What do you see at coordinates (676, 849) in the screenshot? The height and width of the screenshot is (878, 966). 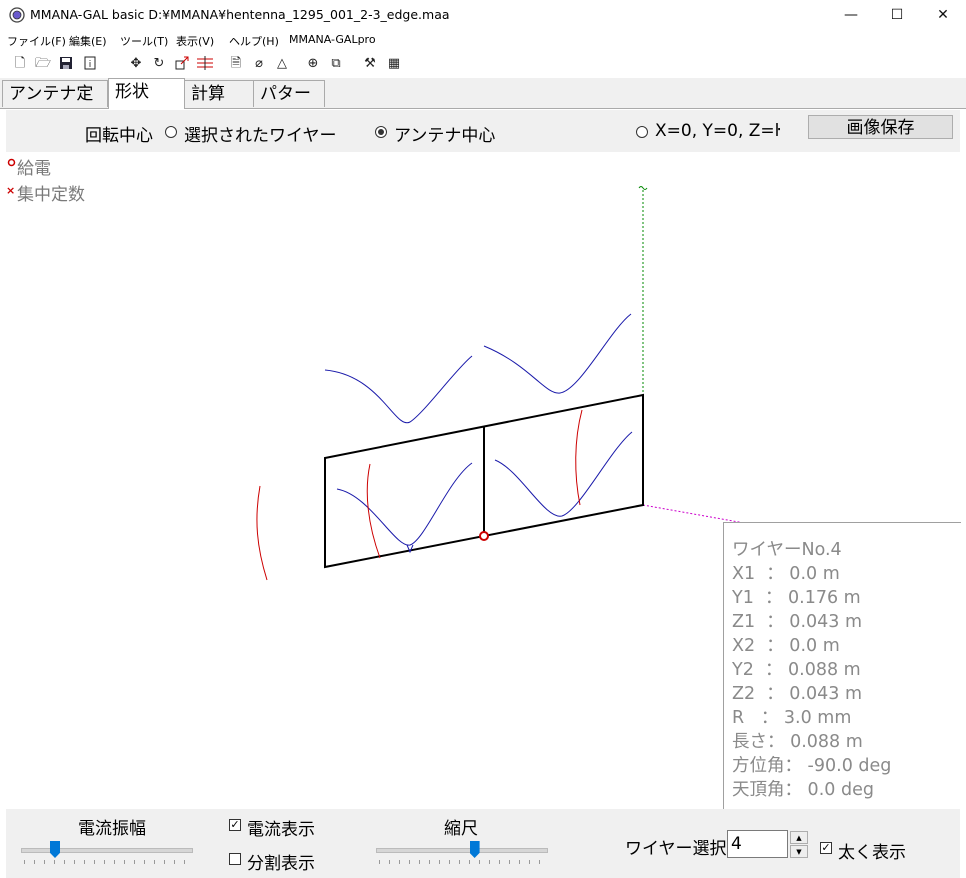 I see `wire-select-label: ワイヤー選択` at bounding box center [676, 849].